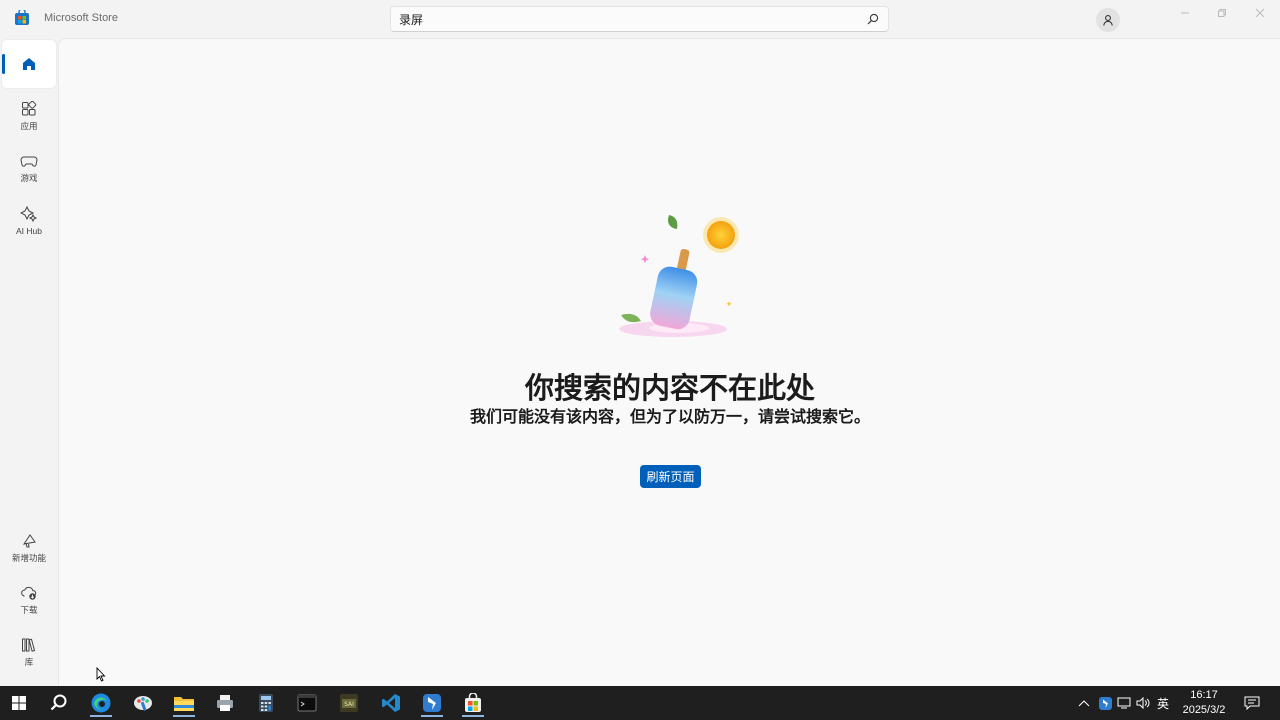 The height and width of the screenshot is (720, 1280). I want to click on restore-icon, so click(1222, 13).